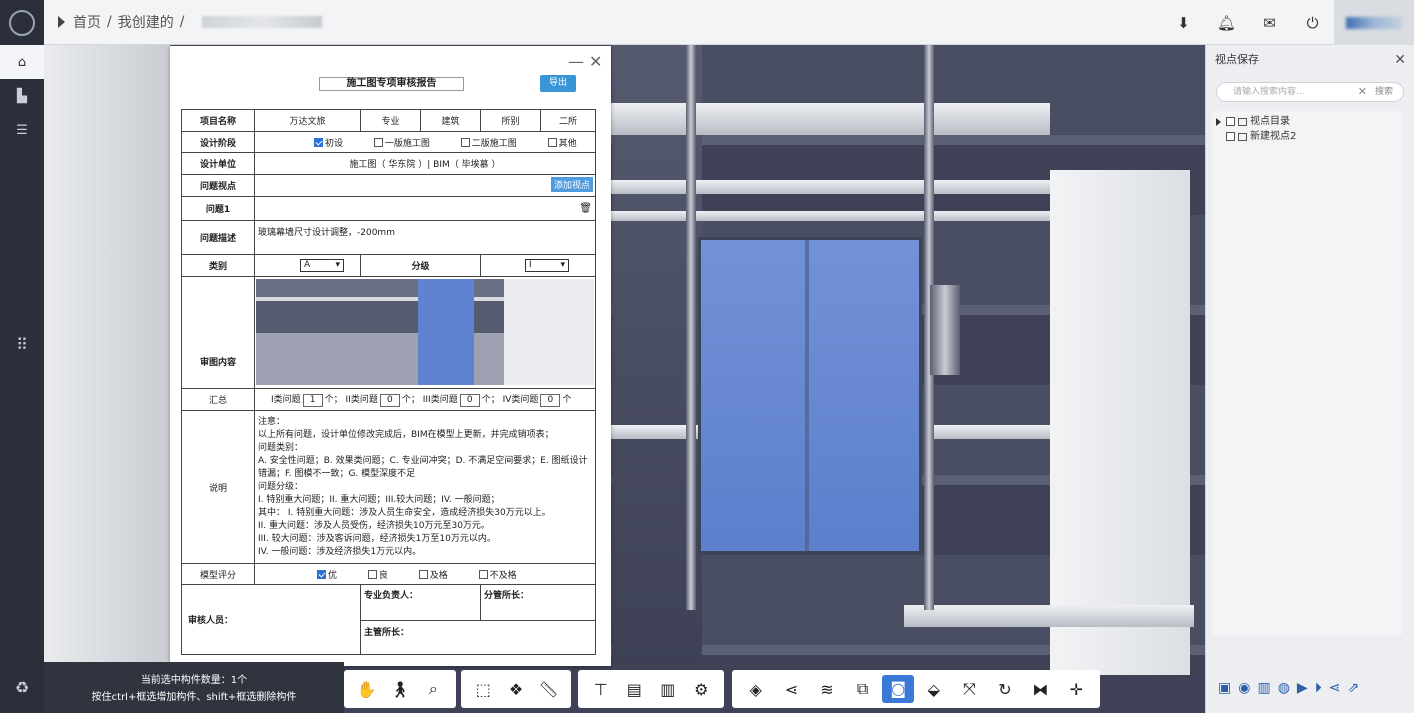  I want to click on summary-input-ii: 0, so click(389, 400).